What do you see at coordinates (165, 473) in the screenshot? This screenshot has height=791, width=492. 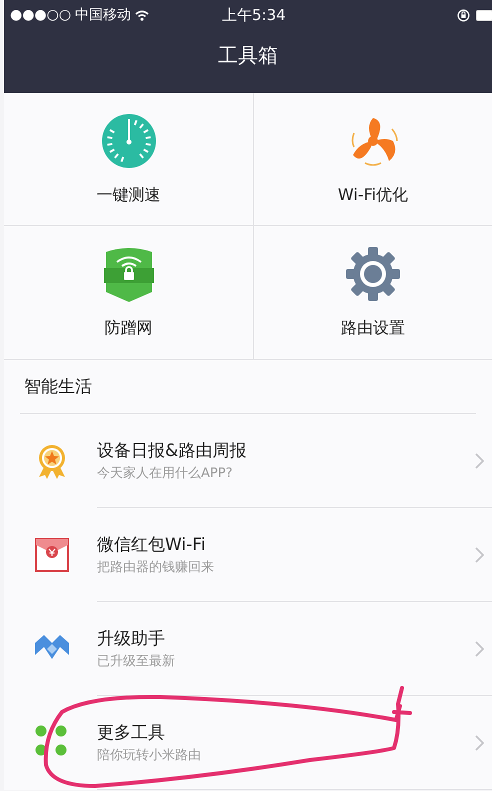 I see `feature-subtitle: 今天家人在用什么APP?` at bounding box center [165, 473].